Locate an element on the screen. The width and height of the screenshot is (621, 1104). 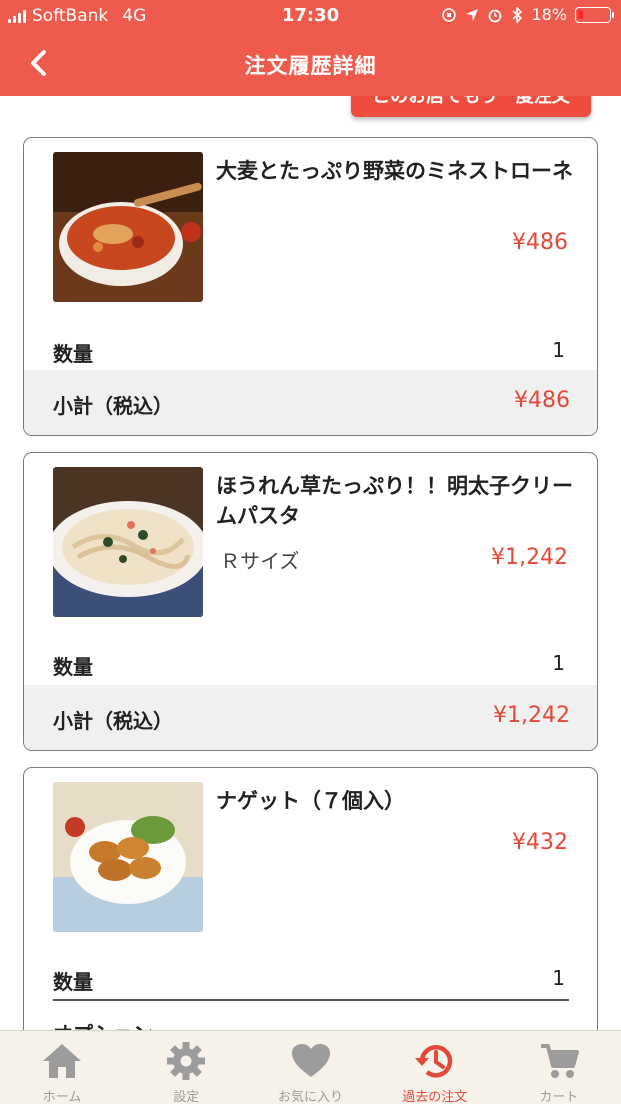
history-icon is located at coordinates (433, 1061).